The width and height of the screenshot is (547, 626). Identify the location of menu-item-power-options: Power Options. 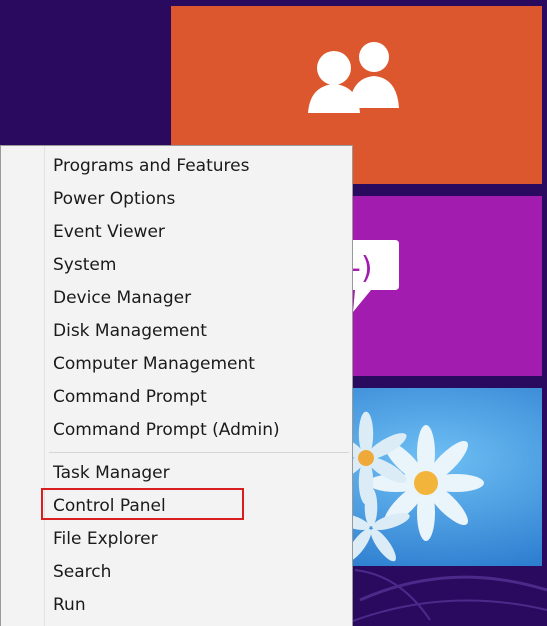
(114, 199).